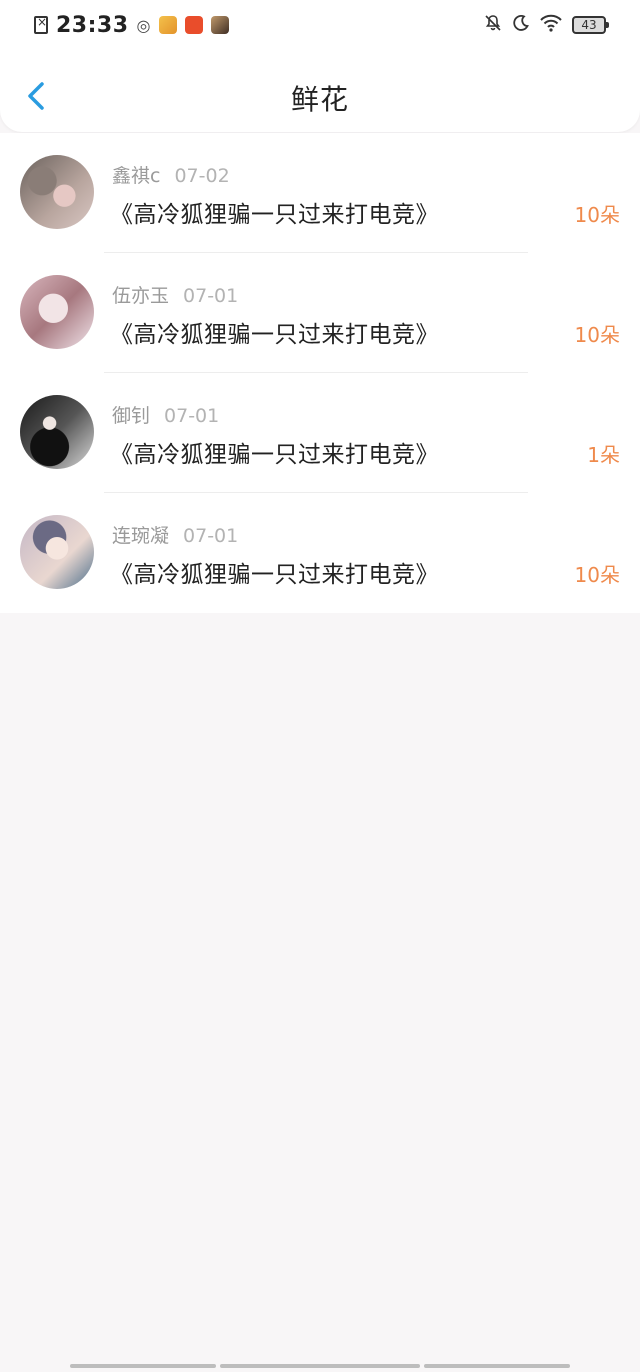 The image size is (640, 1372). Describe the element at coordinates (131, 416) in the screenshot. I see `user-name: 御钊` at that location.